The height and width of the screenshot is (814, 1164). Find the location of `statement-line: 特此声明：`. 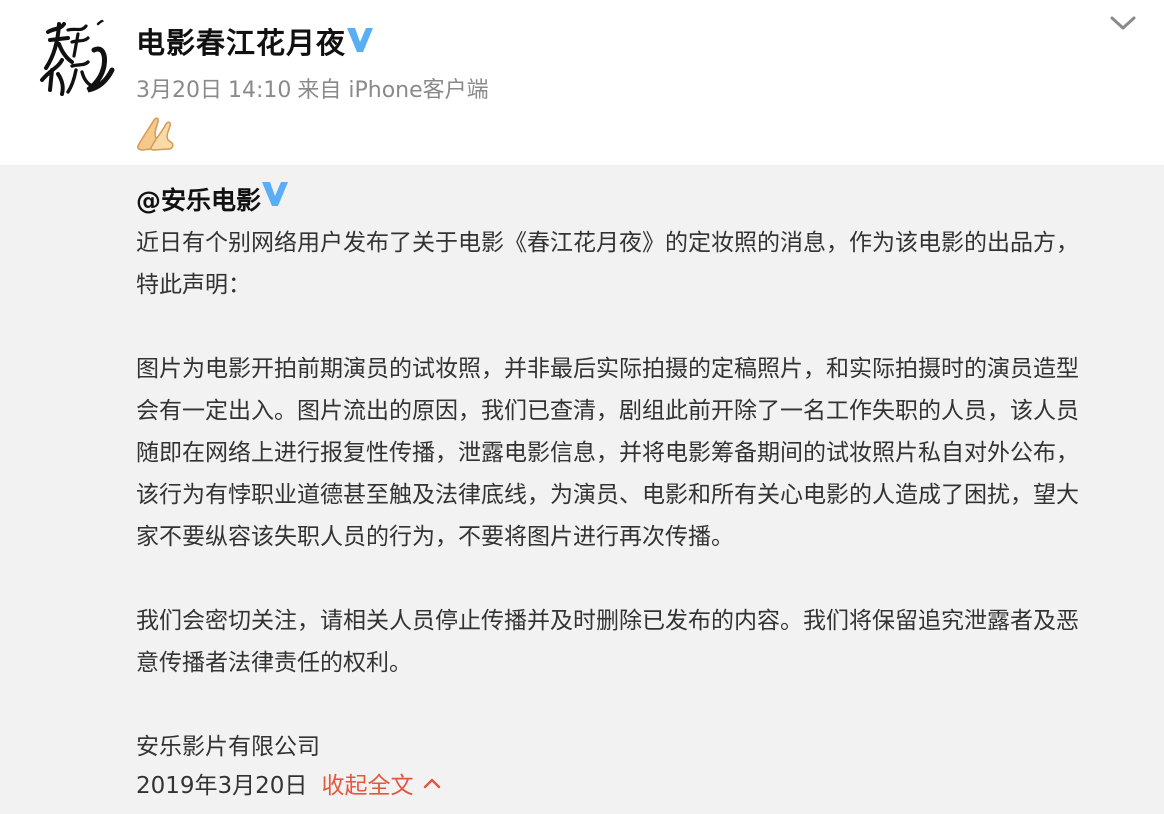

statement-line: 特此声明： is located at coordinates (193, 285).